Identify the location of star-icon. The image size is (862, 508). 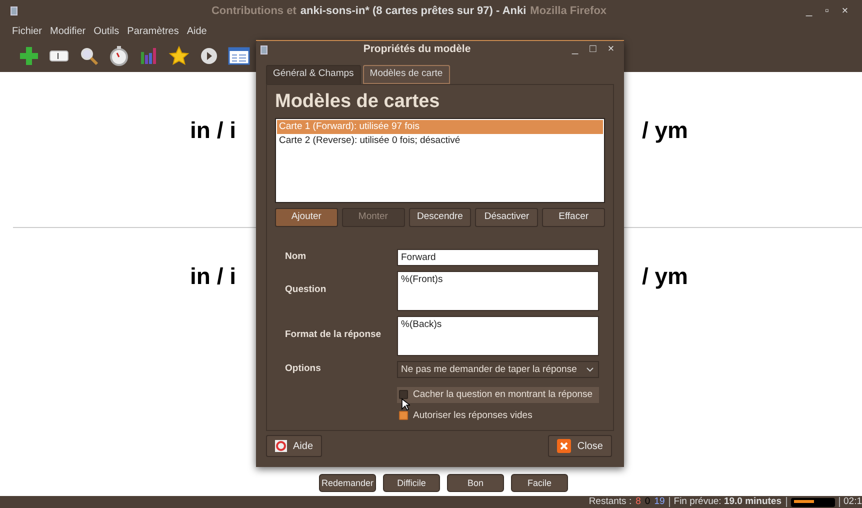
(179, 56).